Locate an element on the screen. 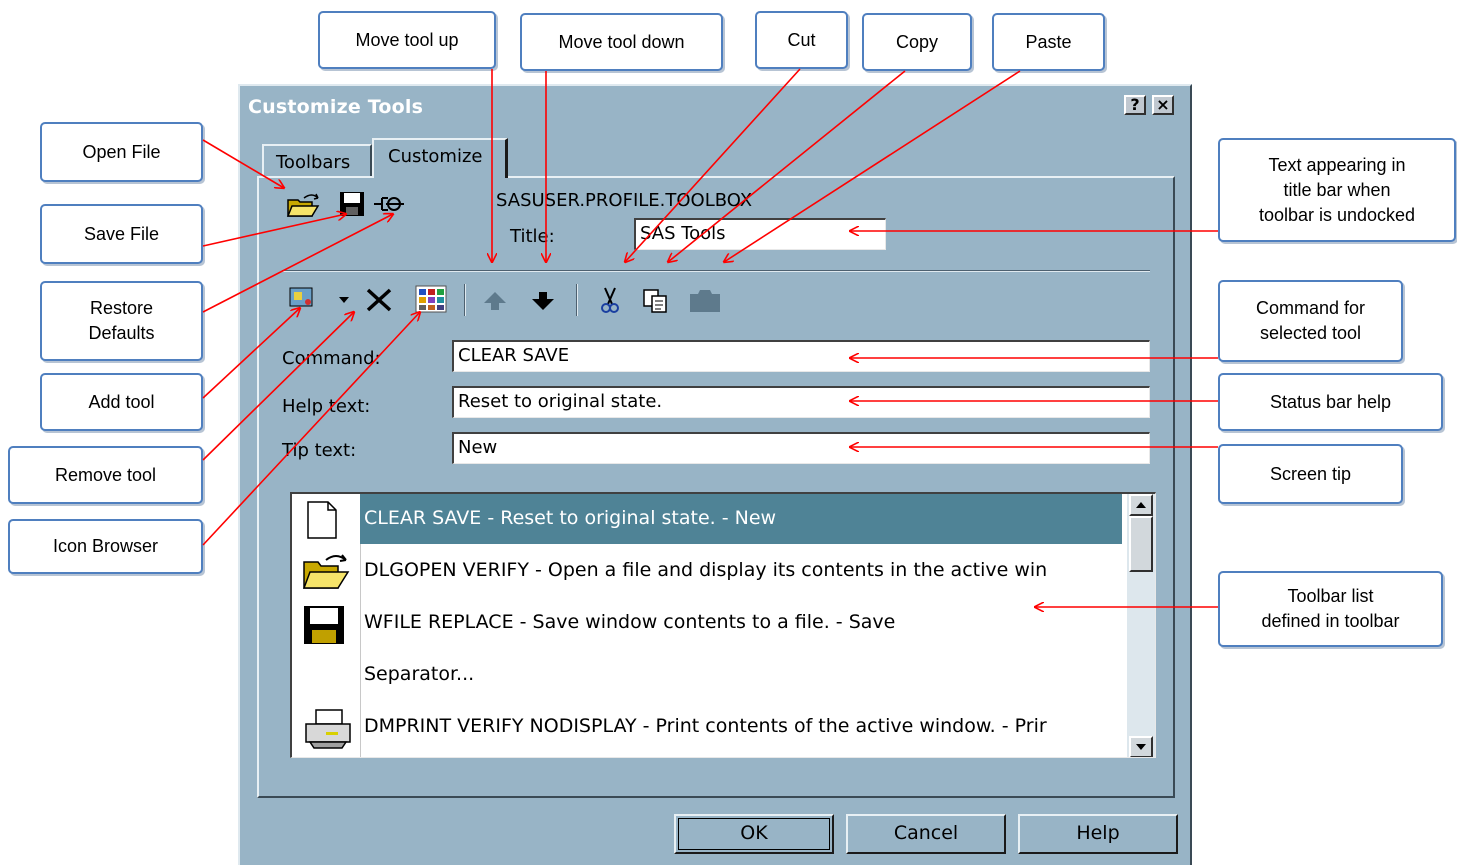  callout-restore-defaults: Restore Defaults is located at coordinates (121, 321).